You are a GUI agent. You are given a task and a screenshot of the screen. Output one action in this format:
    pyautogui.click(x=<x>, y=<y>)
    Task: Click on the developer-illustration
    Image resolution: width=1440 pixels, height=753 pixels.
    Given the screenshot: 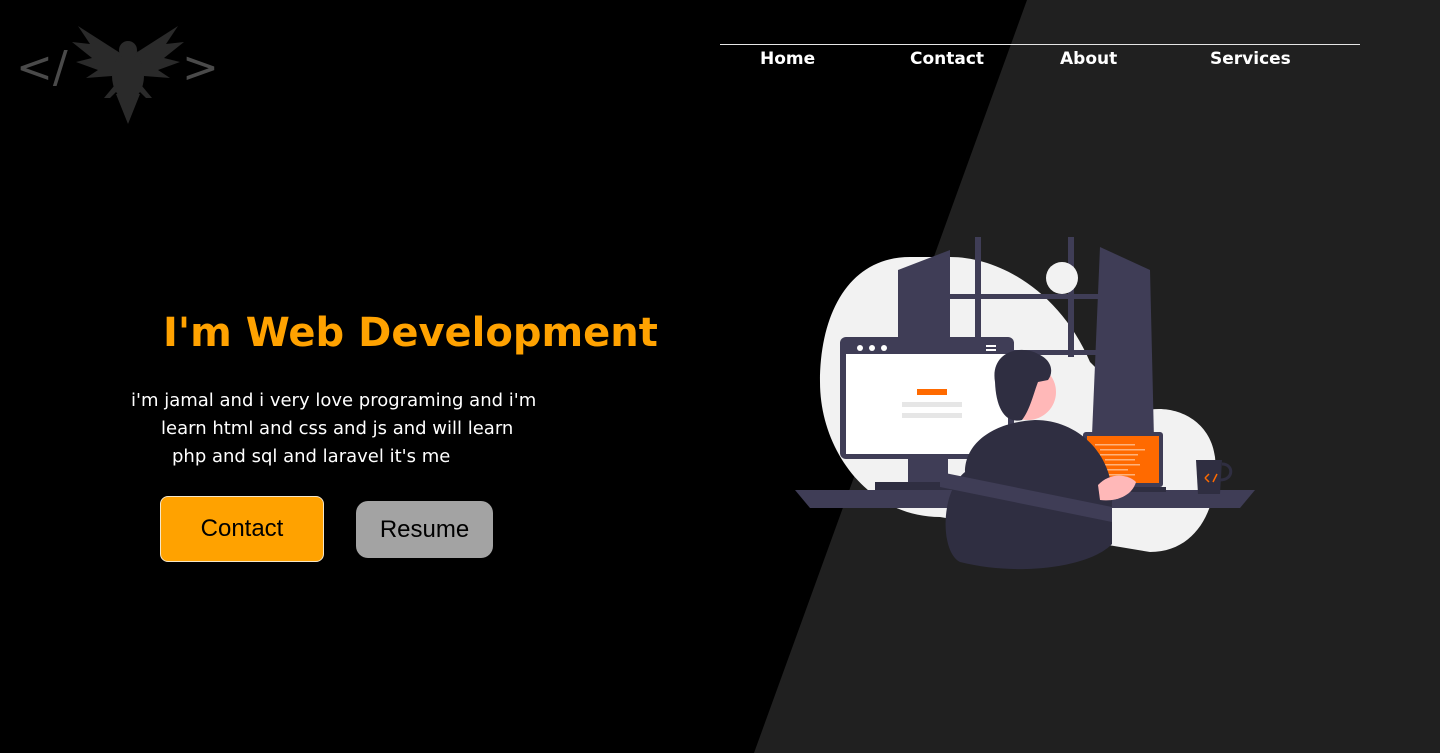 What is the action you would take?
    pyautogui.click(x=1025, y=403)
    